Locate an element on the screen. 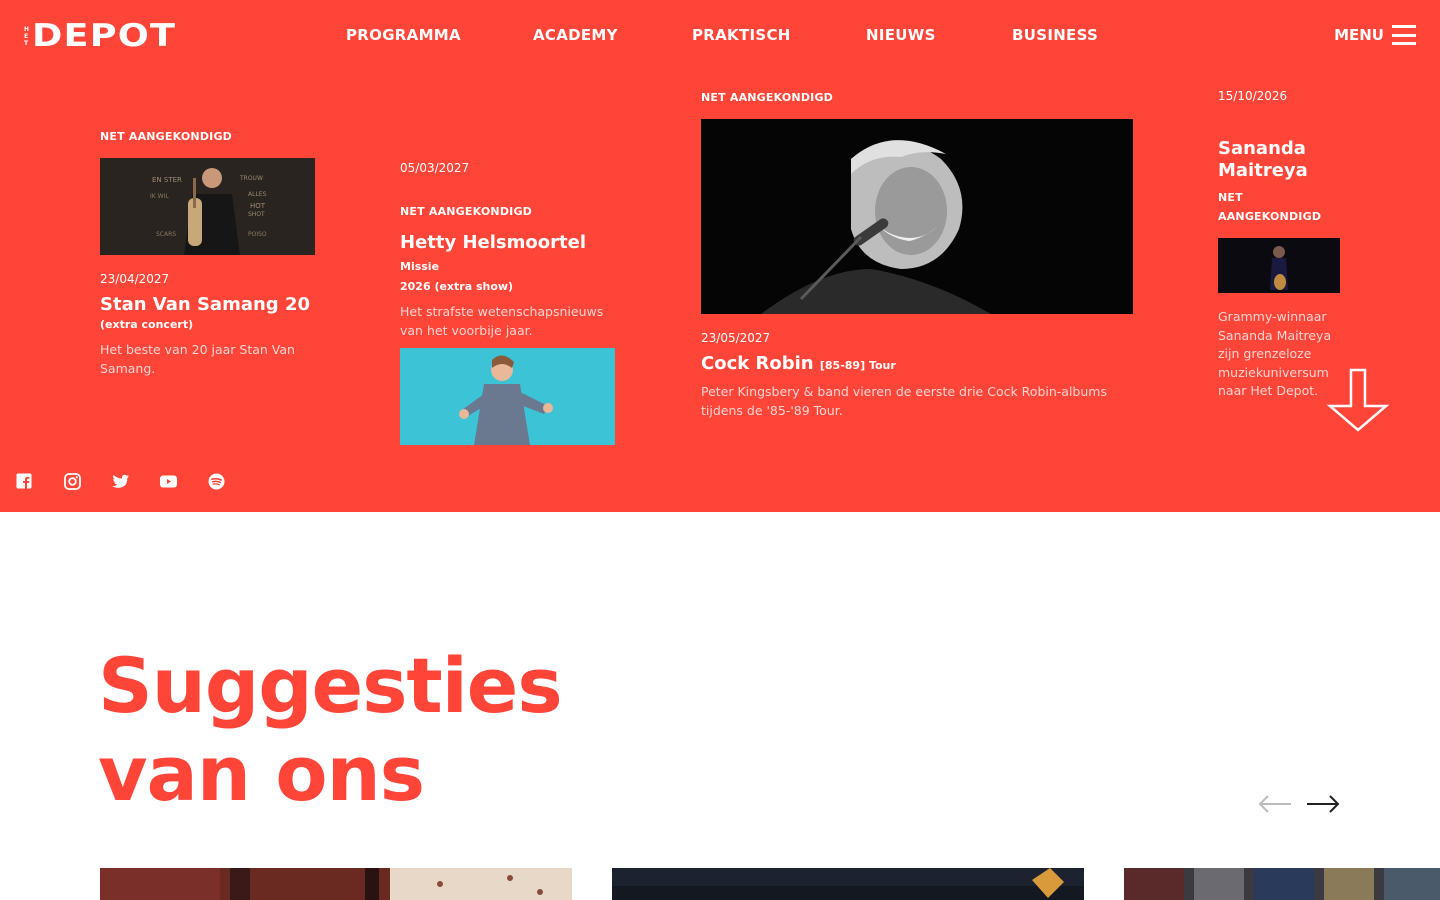 Image resolution: width=1440 pixels, height=900 pixels. nav-praktisch: PRAKTISCH is located at coordinates (741, 35).